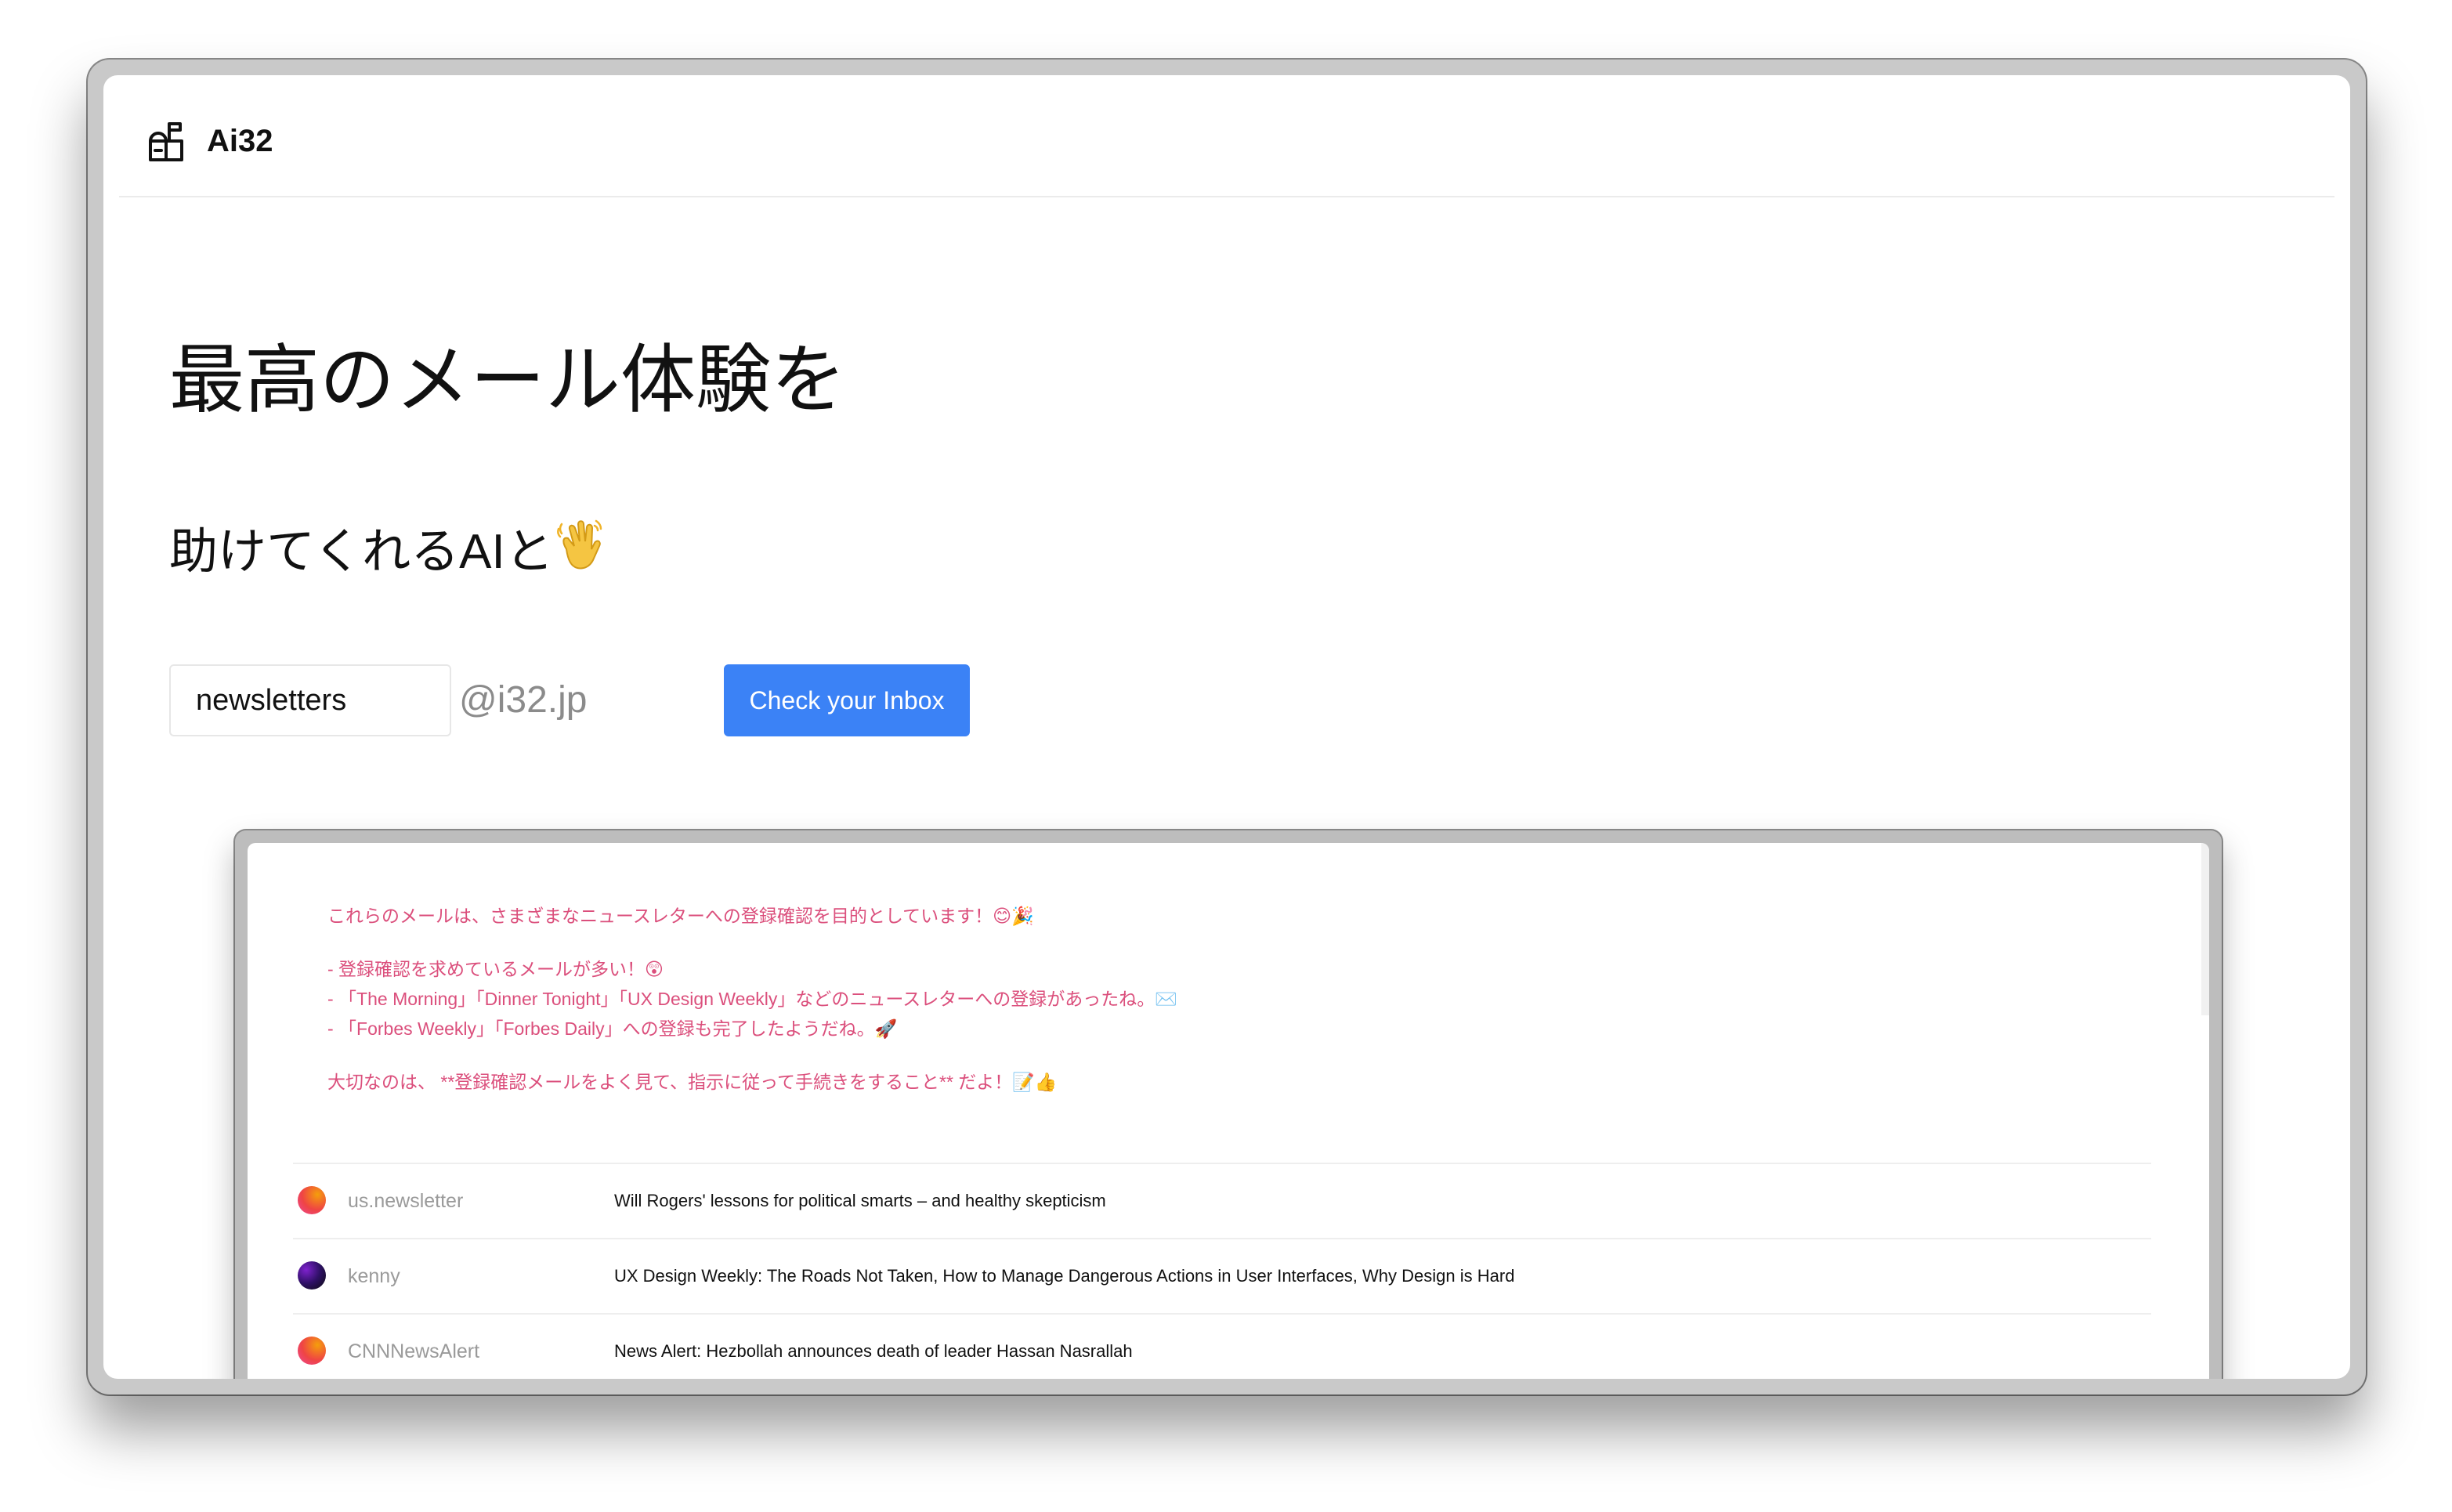 This screenshot has height=1512, width=2452. What do you see at coordinates (1226, 136) in the screenshot?
I see `top-nav: Ai32` at bounding box center [1226, 136].